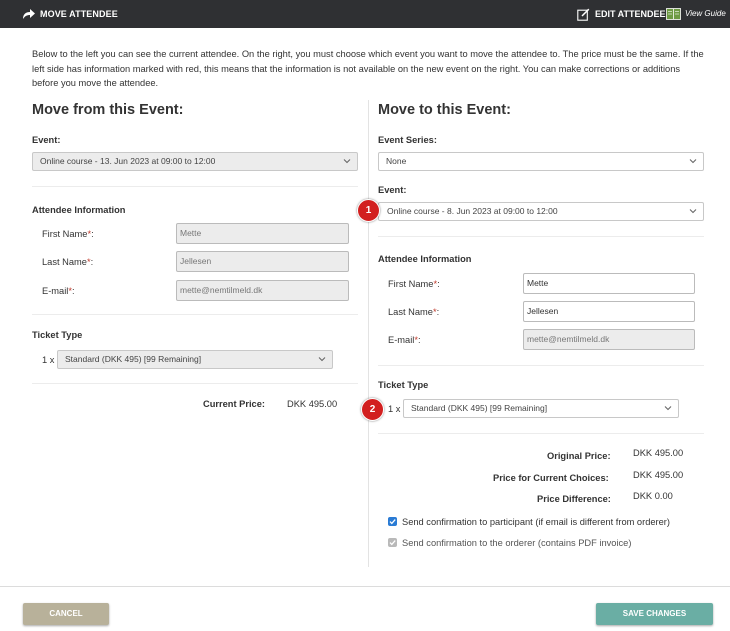 This screenshot has width=730, height=631. I want to click on footer-divider, so click(365, 586).